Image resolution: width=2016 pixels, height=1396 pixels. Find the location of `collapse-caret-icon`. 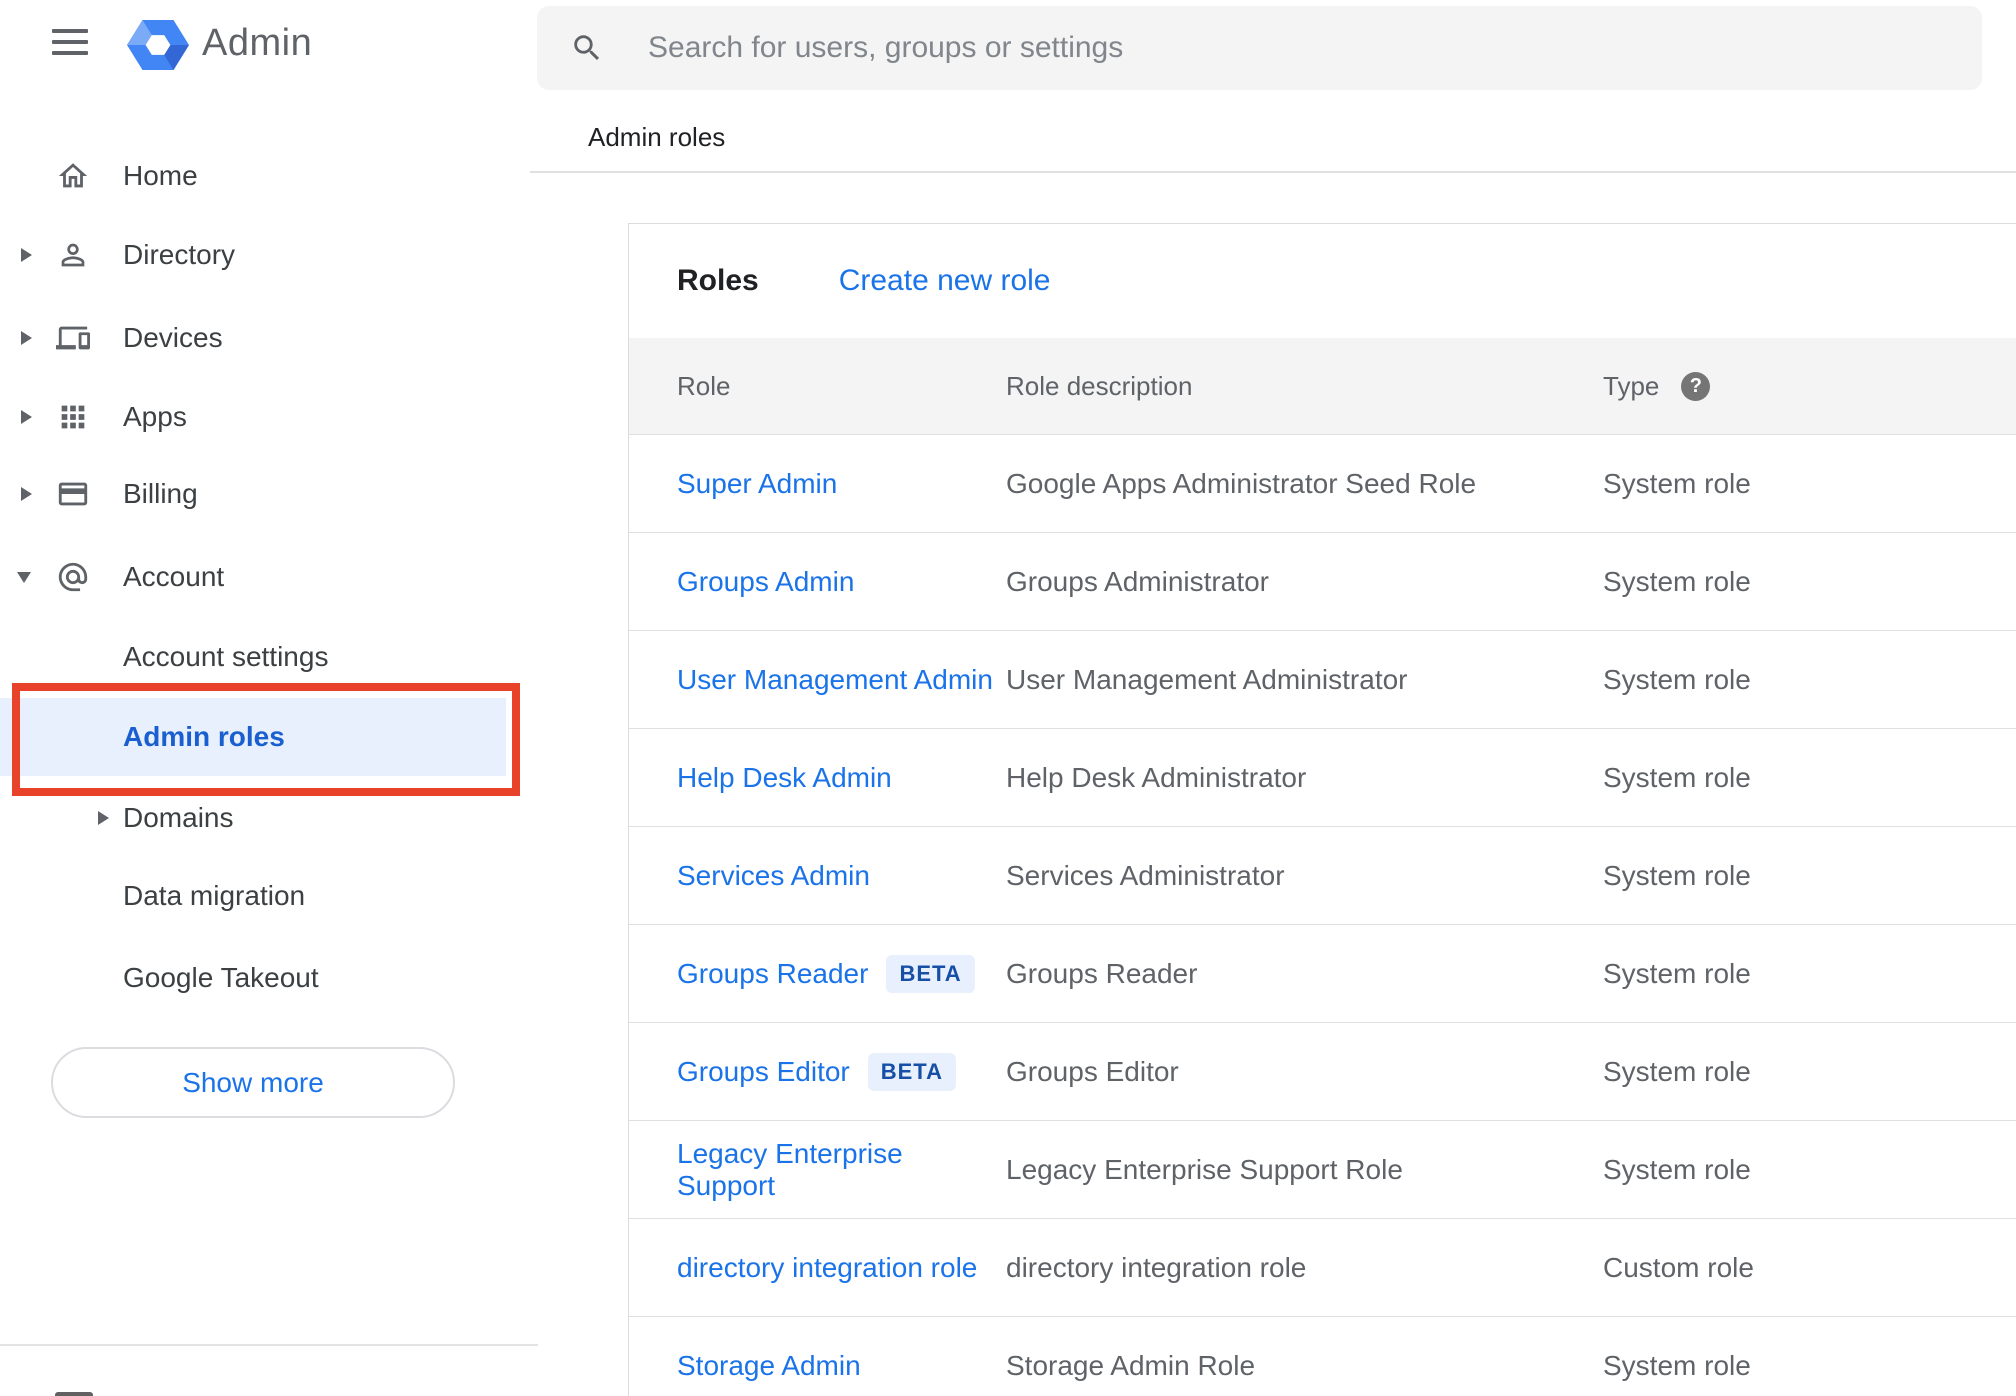

collapse-caret-icon is located at coordinates (24, 577).